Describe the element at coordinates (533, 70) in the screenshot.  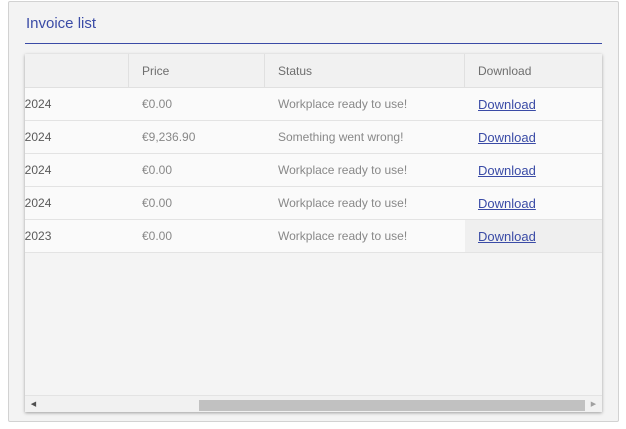
I see `column-header-download: Download` at that location.